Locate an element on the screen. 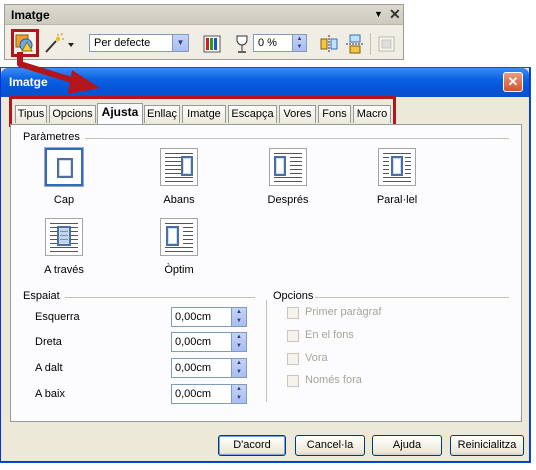 This screenshot has width=536, height=470. toolbar-menu-arrow-icon: ▼ is located at coordinates (378, 14).